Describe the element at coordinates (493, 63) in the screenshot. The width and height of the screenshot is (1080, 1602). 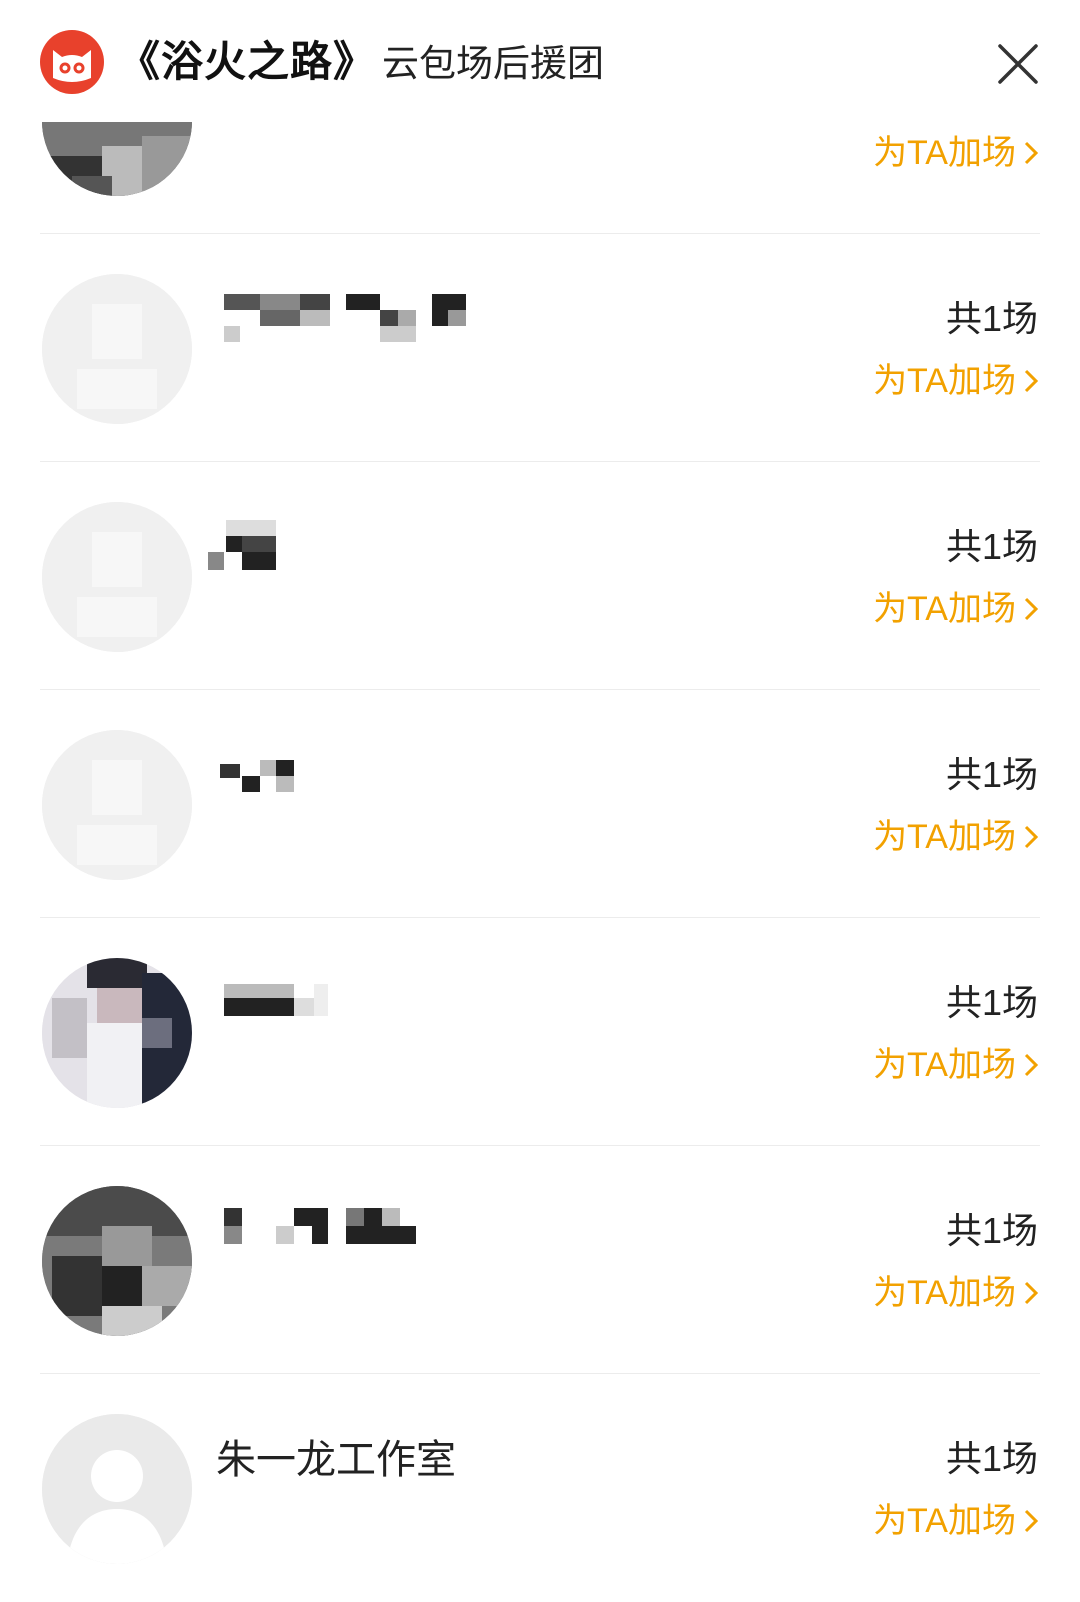
I see `page-subtitle: 云包场后援团` at that location.